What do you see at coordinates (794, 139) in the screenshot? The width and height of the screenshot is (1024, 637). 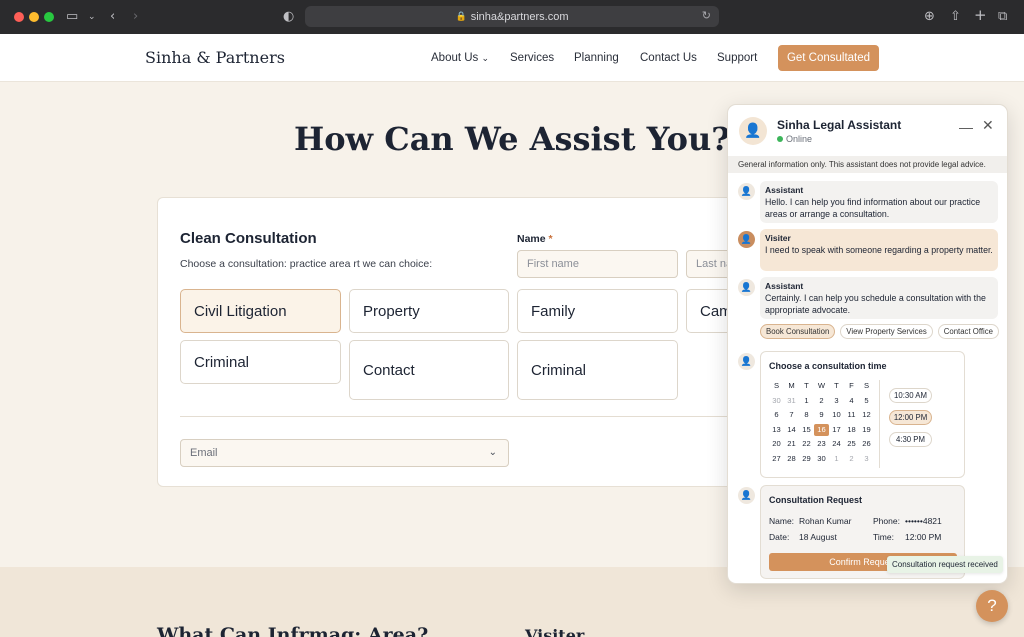 I see `chat-status: Online` at bounding box center [794, 139].